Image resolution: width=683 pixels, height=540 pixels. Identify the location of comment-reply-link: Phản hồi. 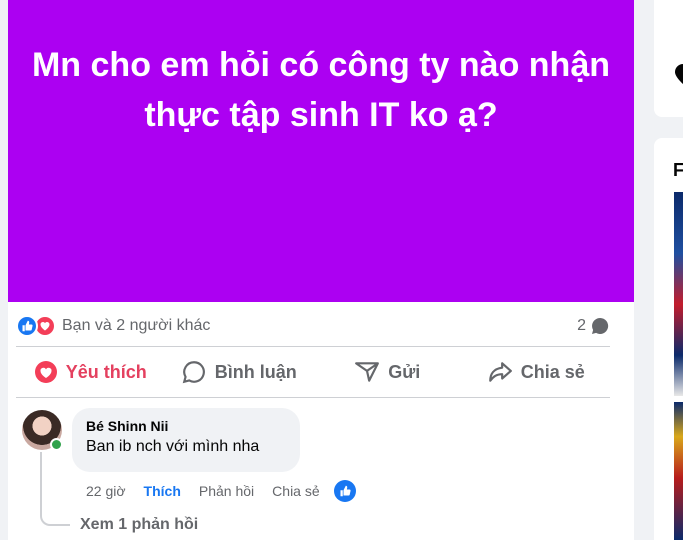
(226, 491).